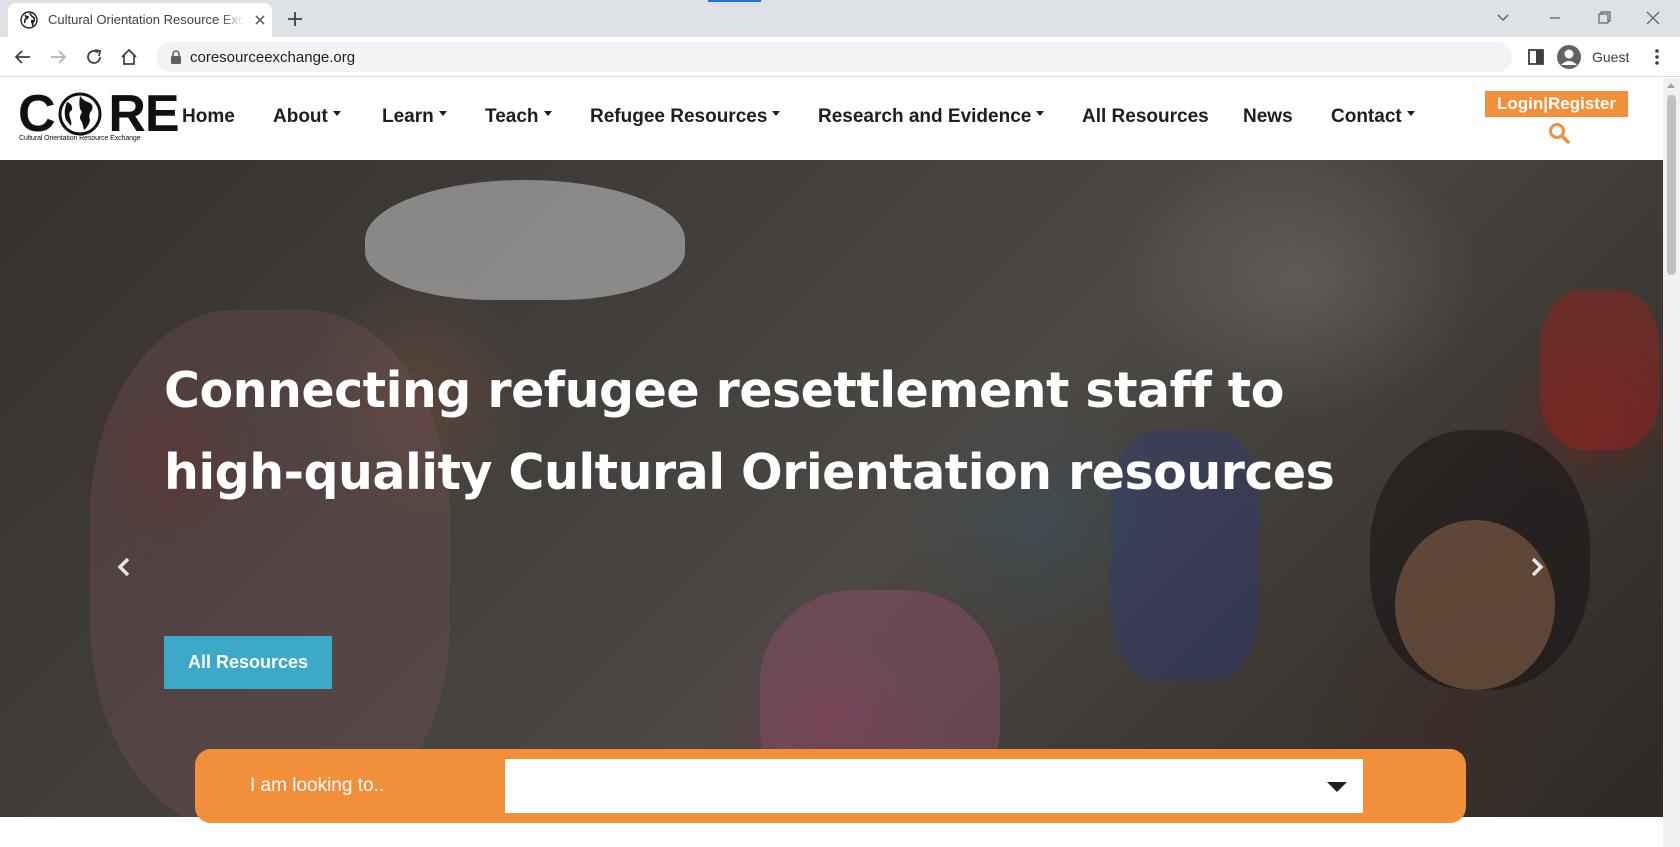  What do you see at coordinates (1569, 57) in the screenshot?
I see `avatar-icon` at bounding box center [1569, 57].